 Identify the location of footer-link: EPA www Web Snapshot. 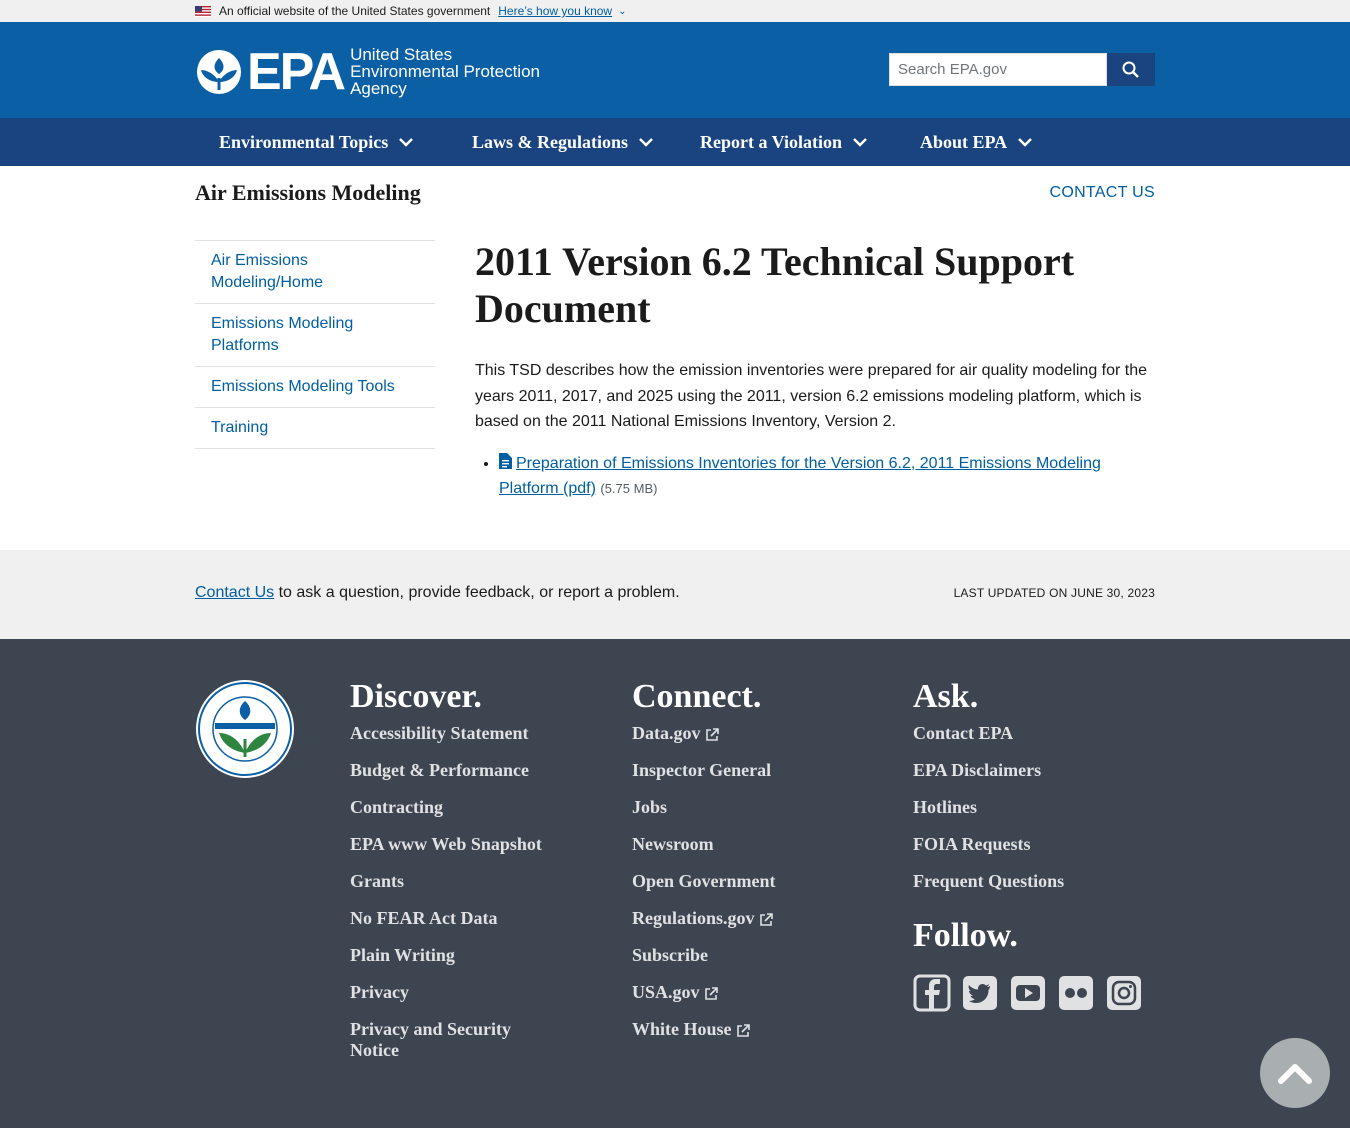
(450, 844).